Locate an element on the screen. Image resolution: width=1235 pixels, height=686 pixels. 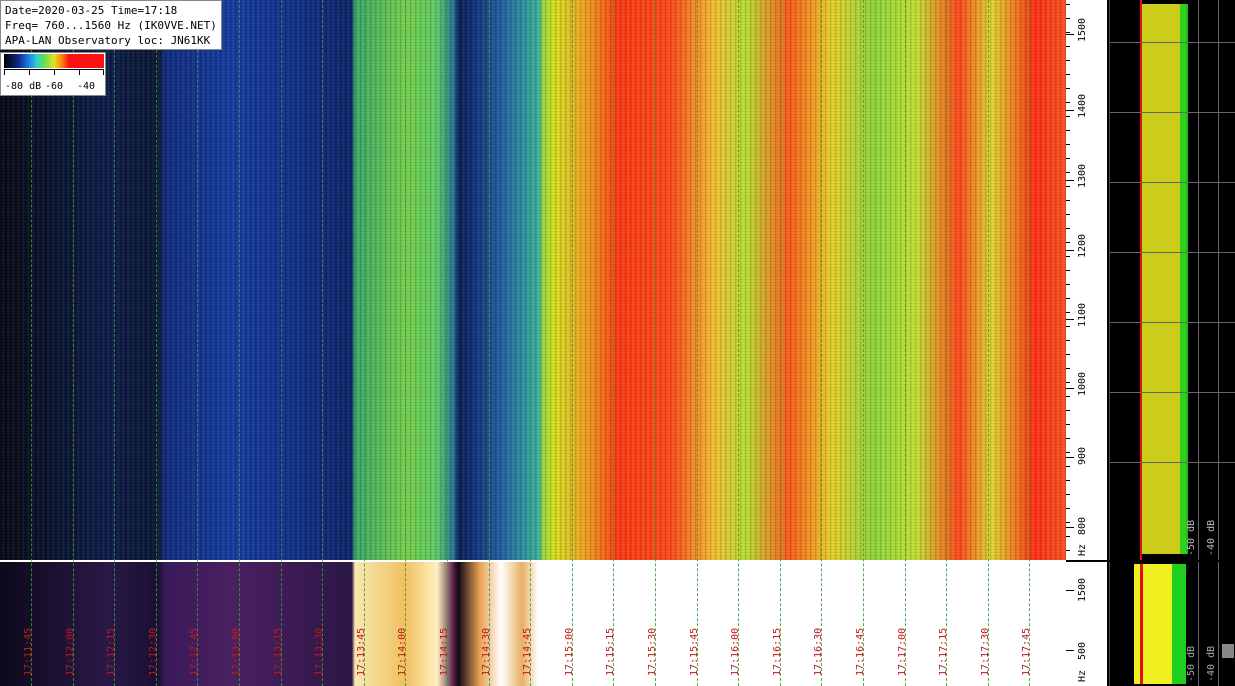
time-label: 17:14:15 is located at coordinates (444, 651).